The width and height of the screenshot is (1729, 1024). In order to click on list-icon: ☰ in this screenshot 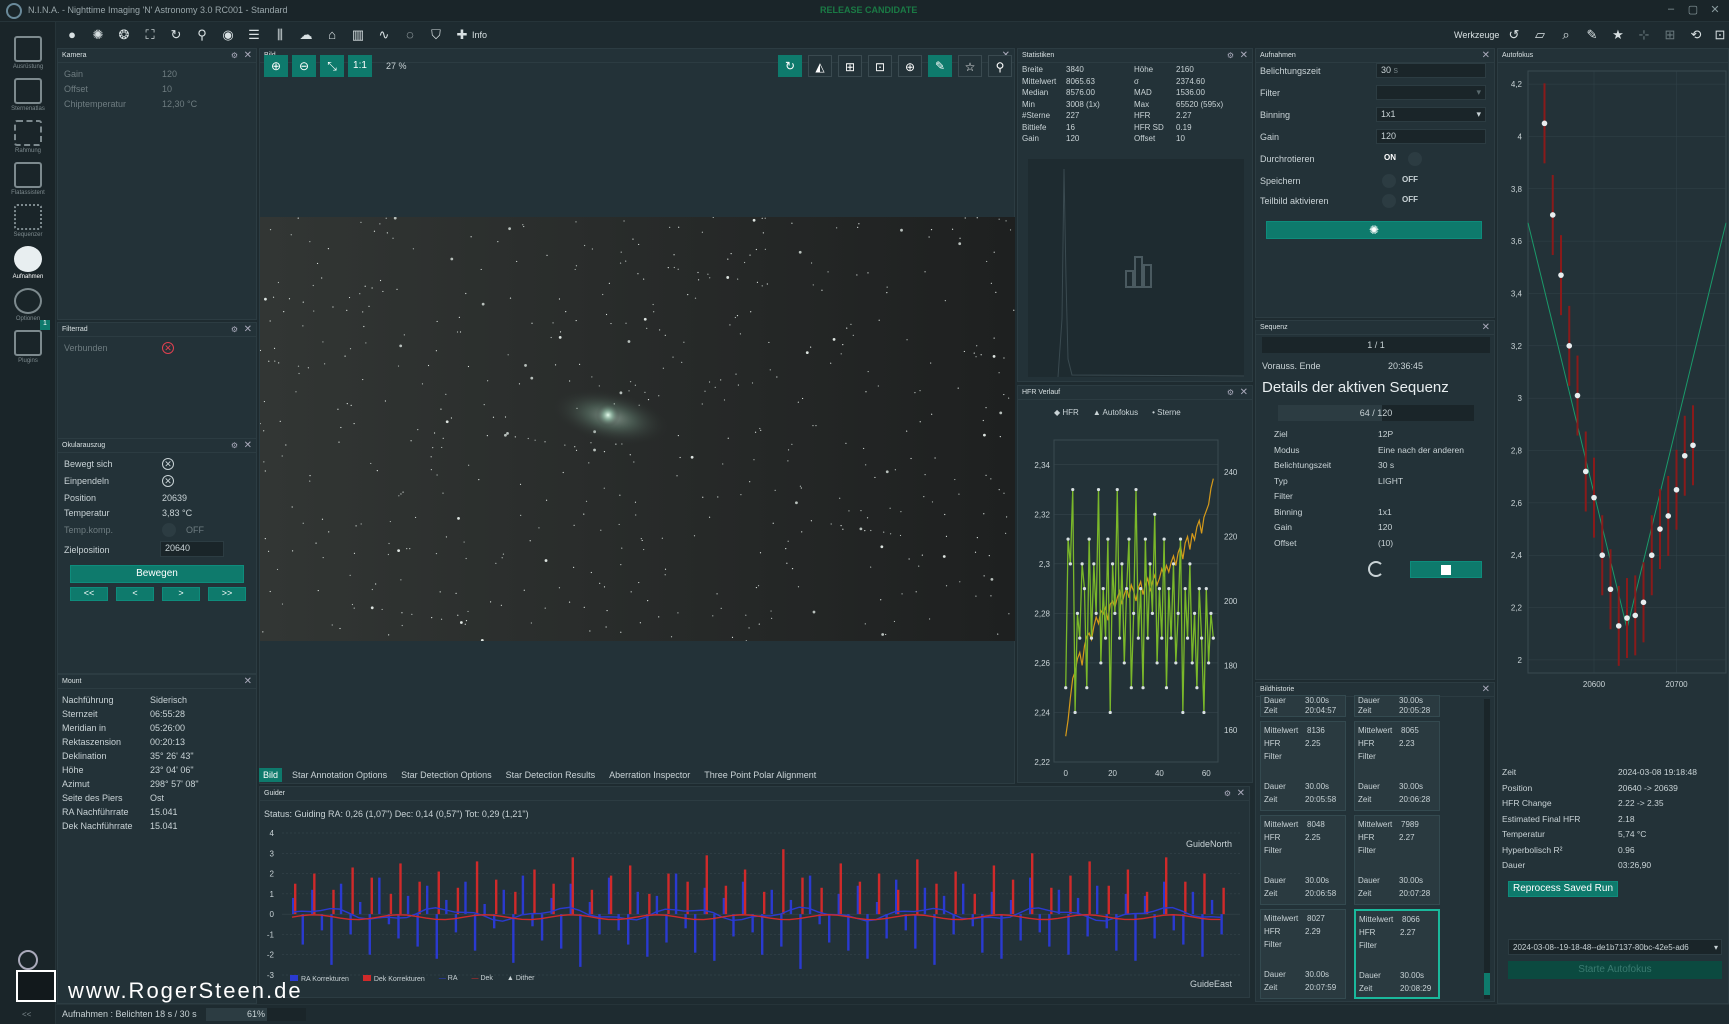, I will do `click(254, 35)`.